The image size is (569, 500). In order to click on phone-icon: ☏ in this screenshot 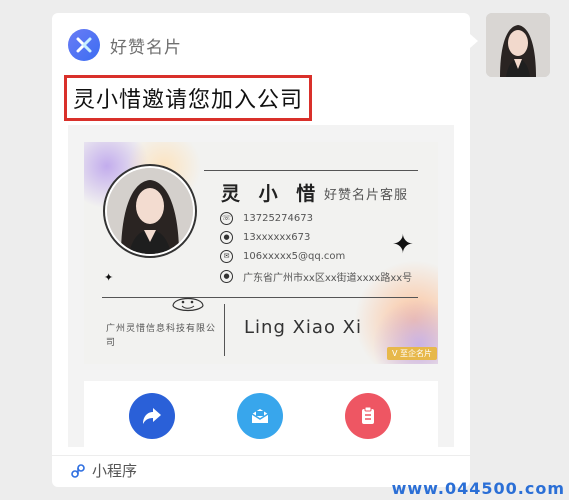, I will do `click(226, 218)`.